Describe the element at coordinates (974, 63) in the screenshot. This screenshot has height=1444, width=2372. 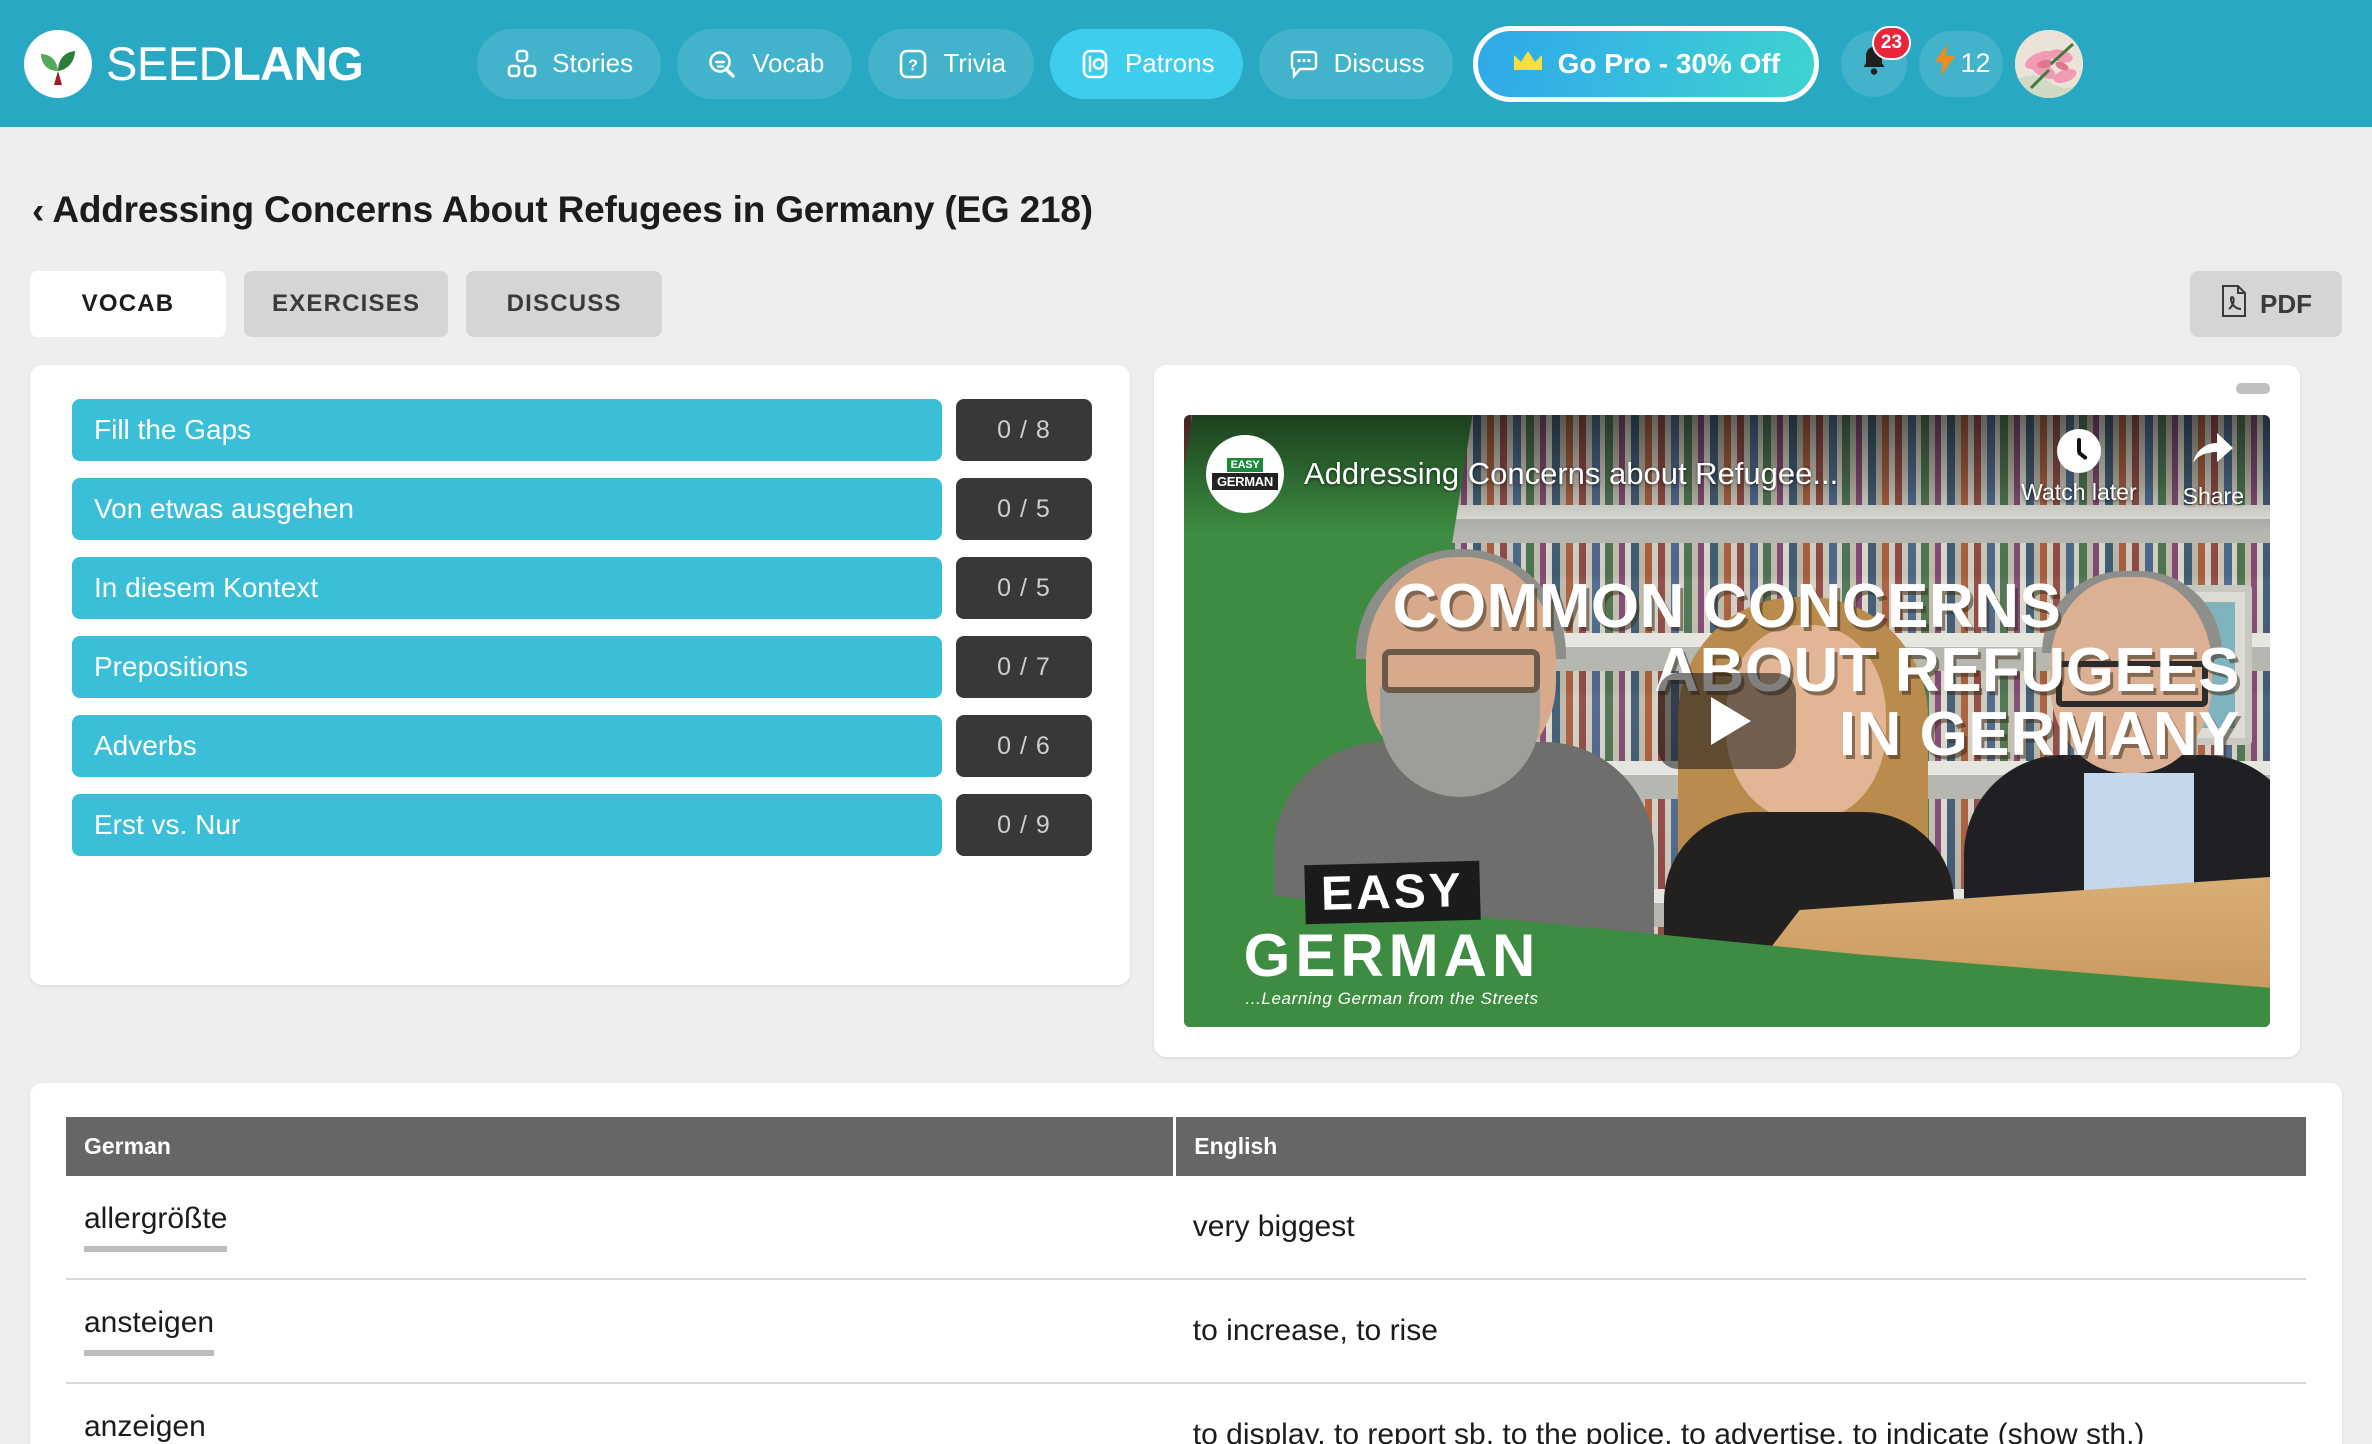
I see `nav-label-trivia: Trivia` at that location.